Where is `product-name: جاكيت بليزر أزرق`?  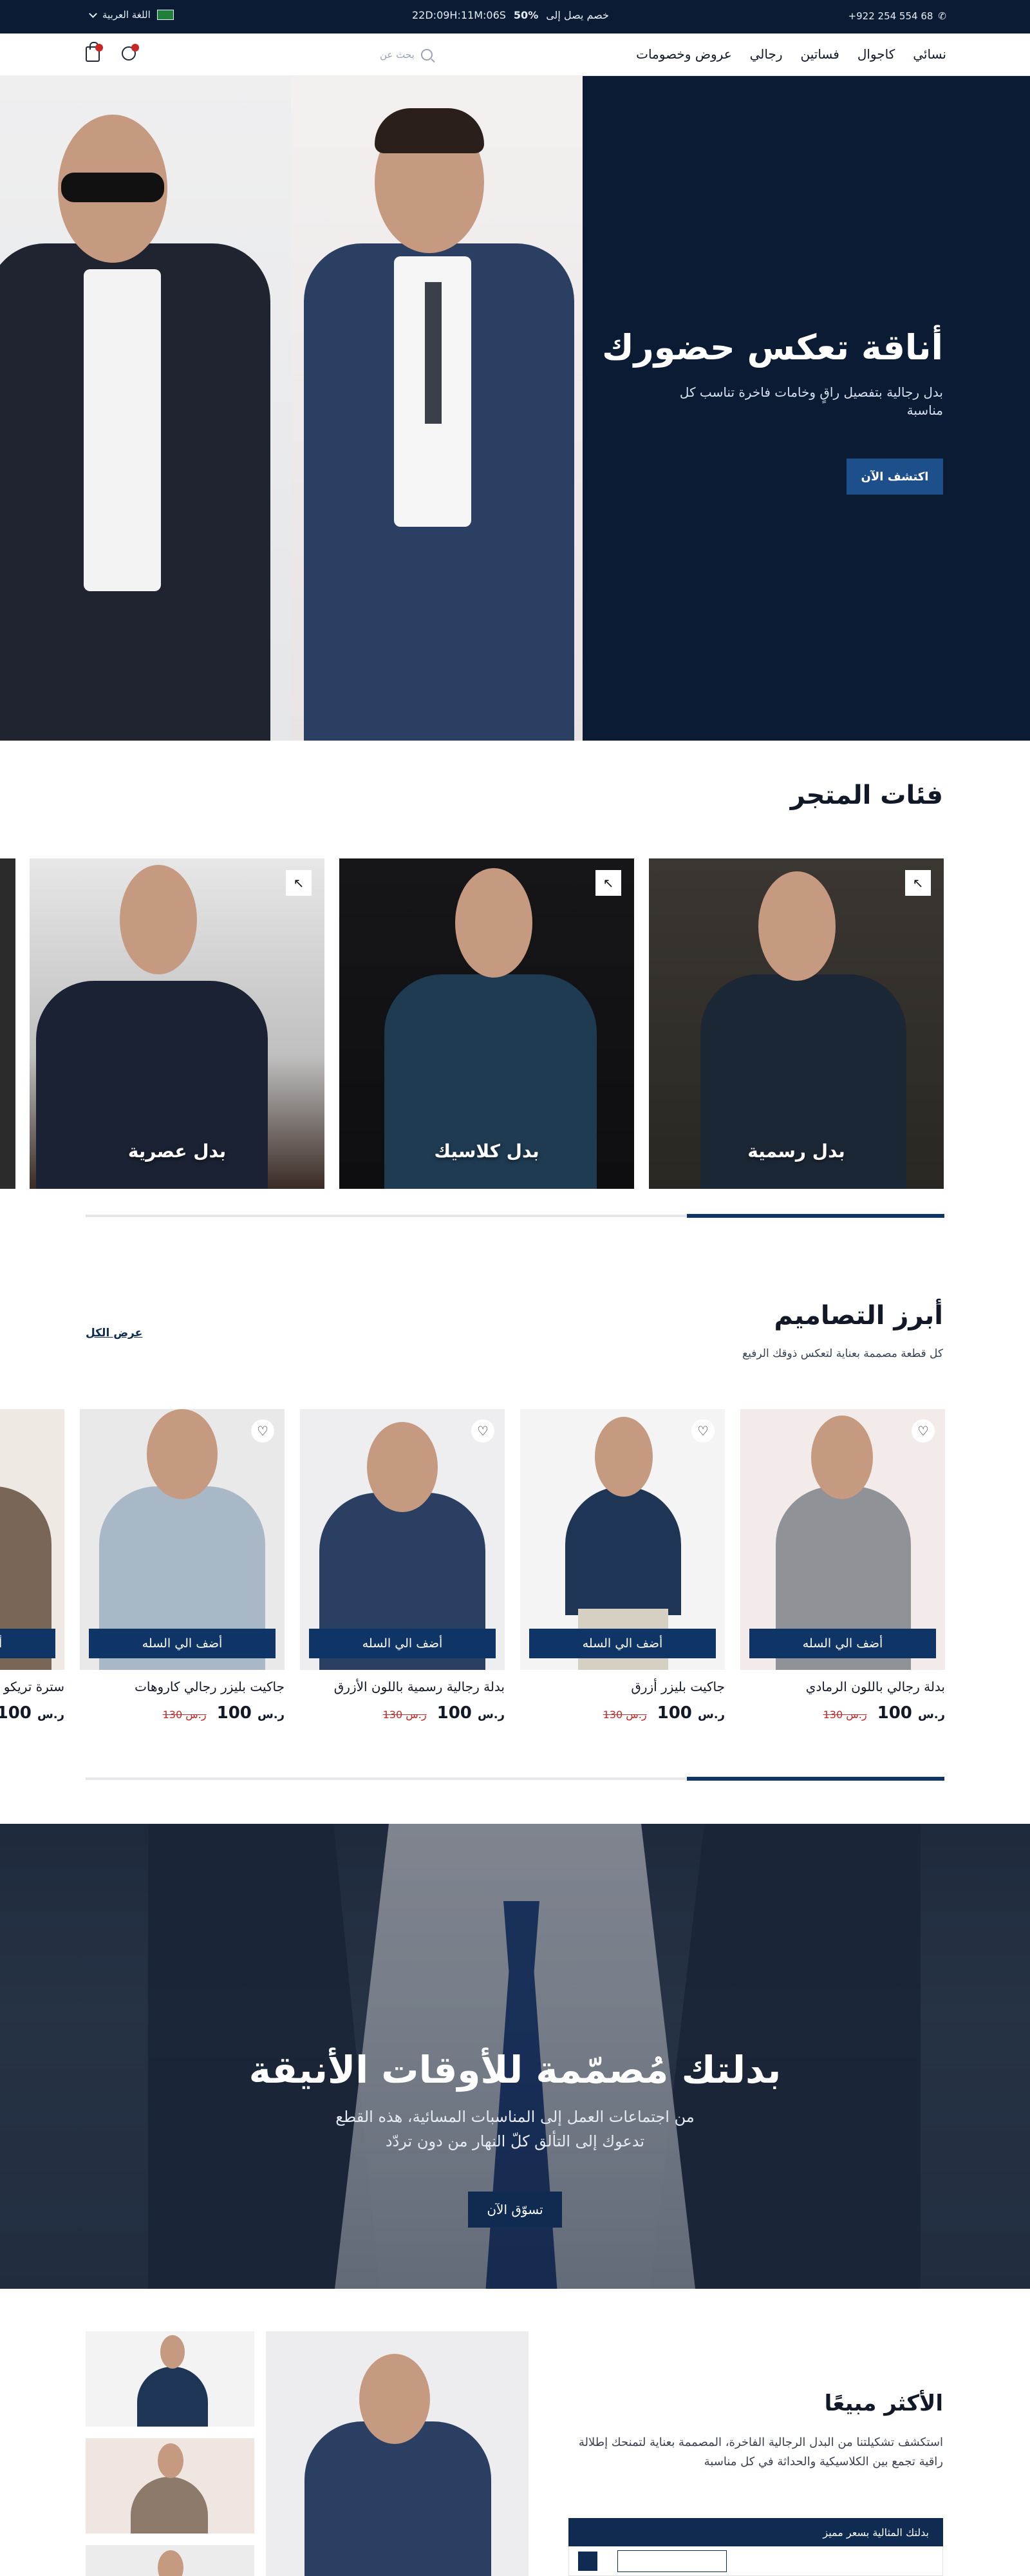 product-name: جاكيت بليزر أزرق is located at coordinates (622, 1686).